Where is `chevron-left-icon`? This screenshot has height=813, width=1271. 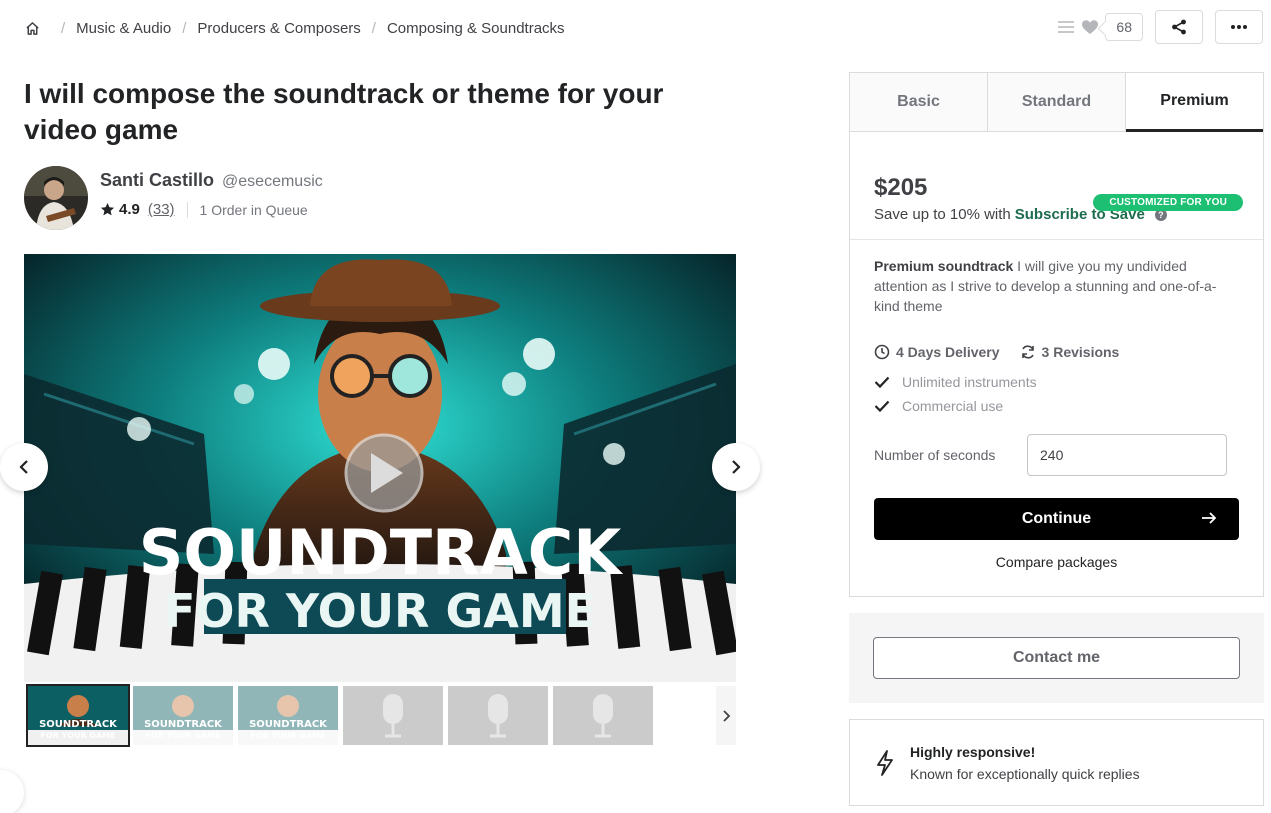 chevron-left-icon is located at coordinates (23, 467).